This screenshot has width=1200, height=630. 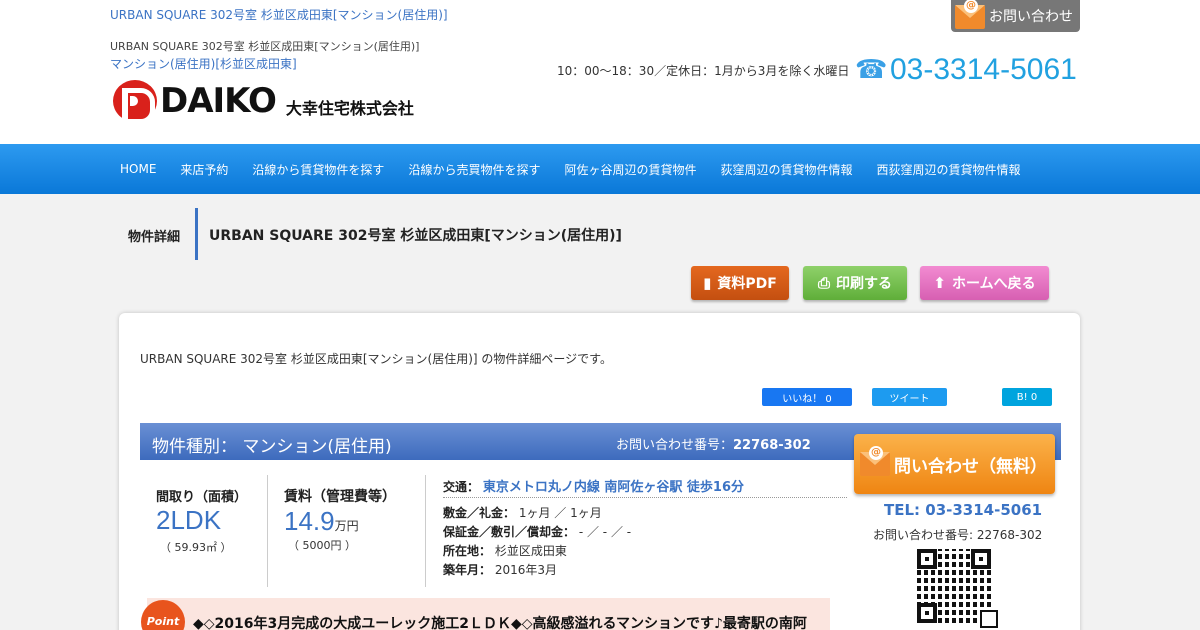 What do you see at coordinates (747, 284) in the screenshot?
I see `pdf-button-label: 資料PDF` at bounding box center [747, 284].